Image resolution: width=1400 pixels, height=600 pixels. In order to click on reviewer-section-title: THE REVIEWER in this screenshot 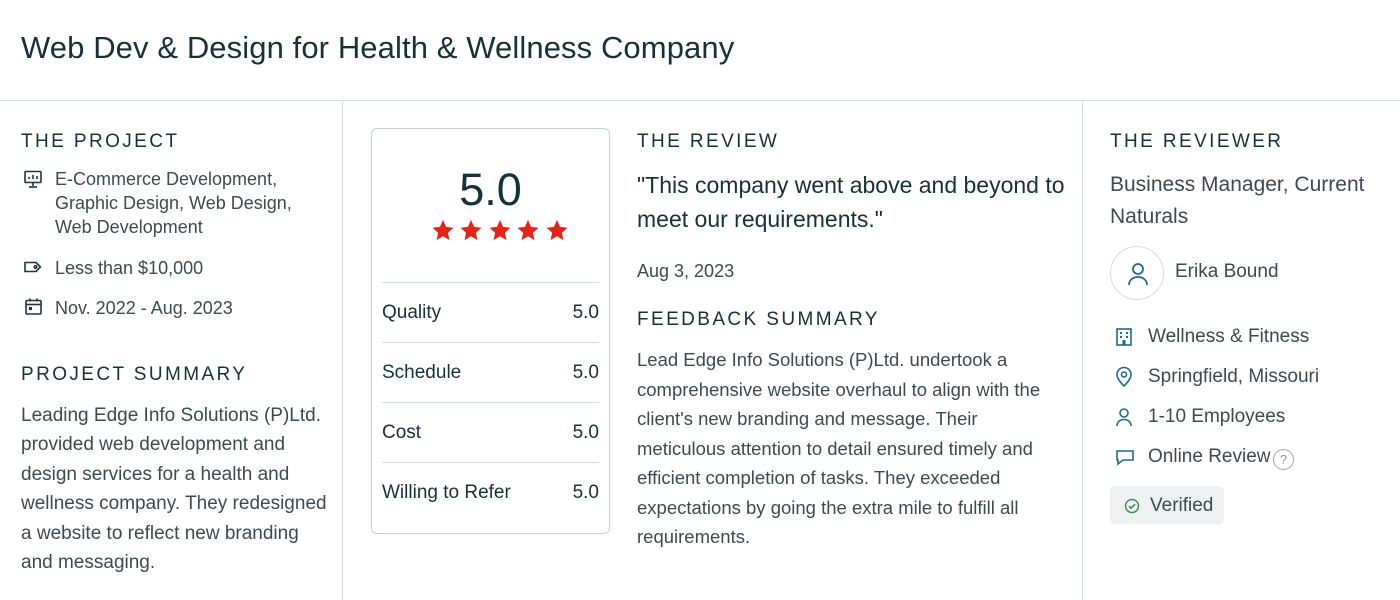, I will do `click(1197, 141)`.